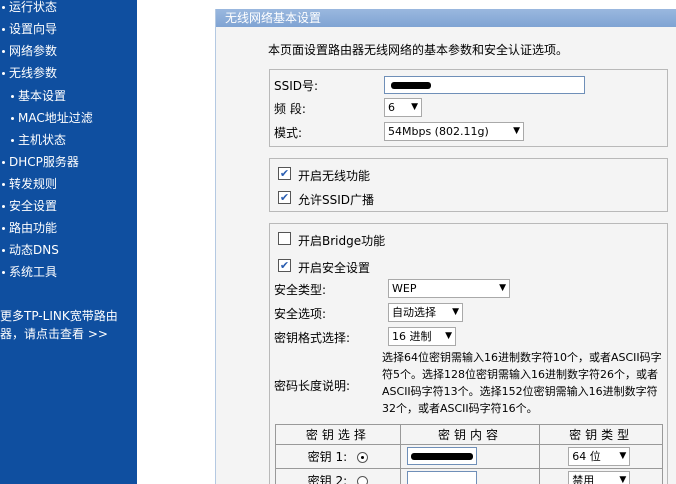 This screenshot has width=676, height=484. What do you see at coordinates (34, 250) in the screenshot?
I see `sidebar-item-label: 动态DNS` at bounding box center [34, 250].